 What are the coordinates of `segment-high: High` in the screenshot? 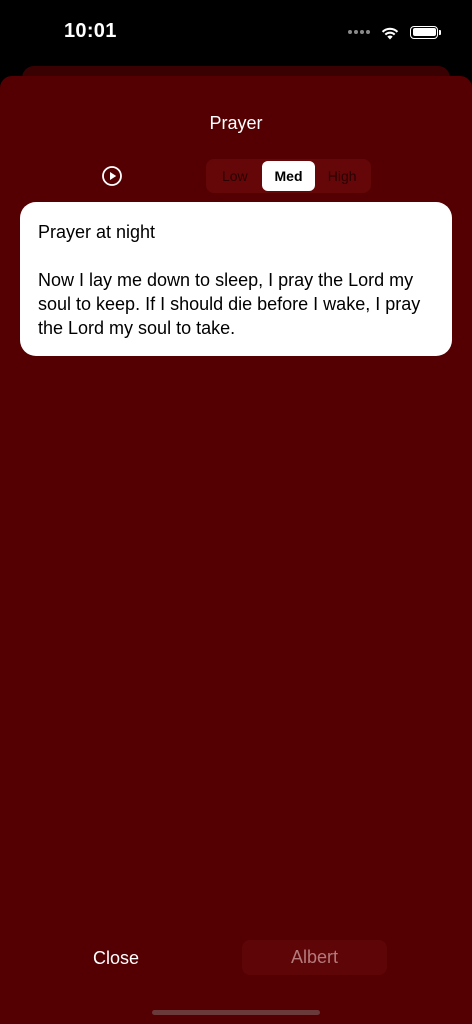 It's located at (342, 176).